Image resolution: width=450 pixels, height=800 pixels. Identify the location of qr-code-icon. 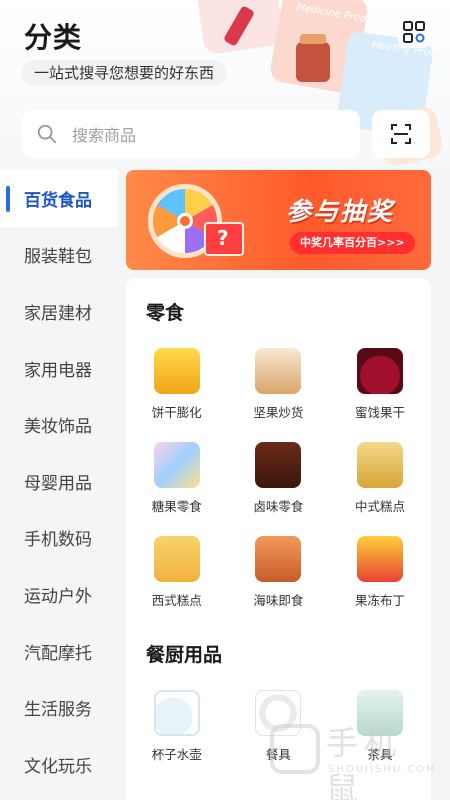
(414, 32).